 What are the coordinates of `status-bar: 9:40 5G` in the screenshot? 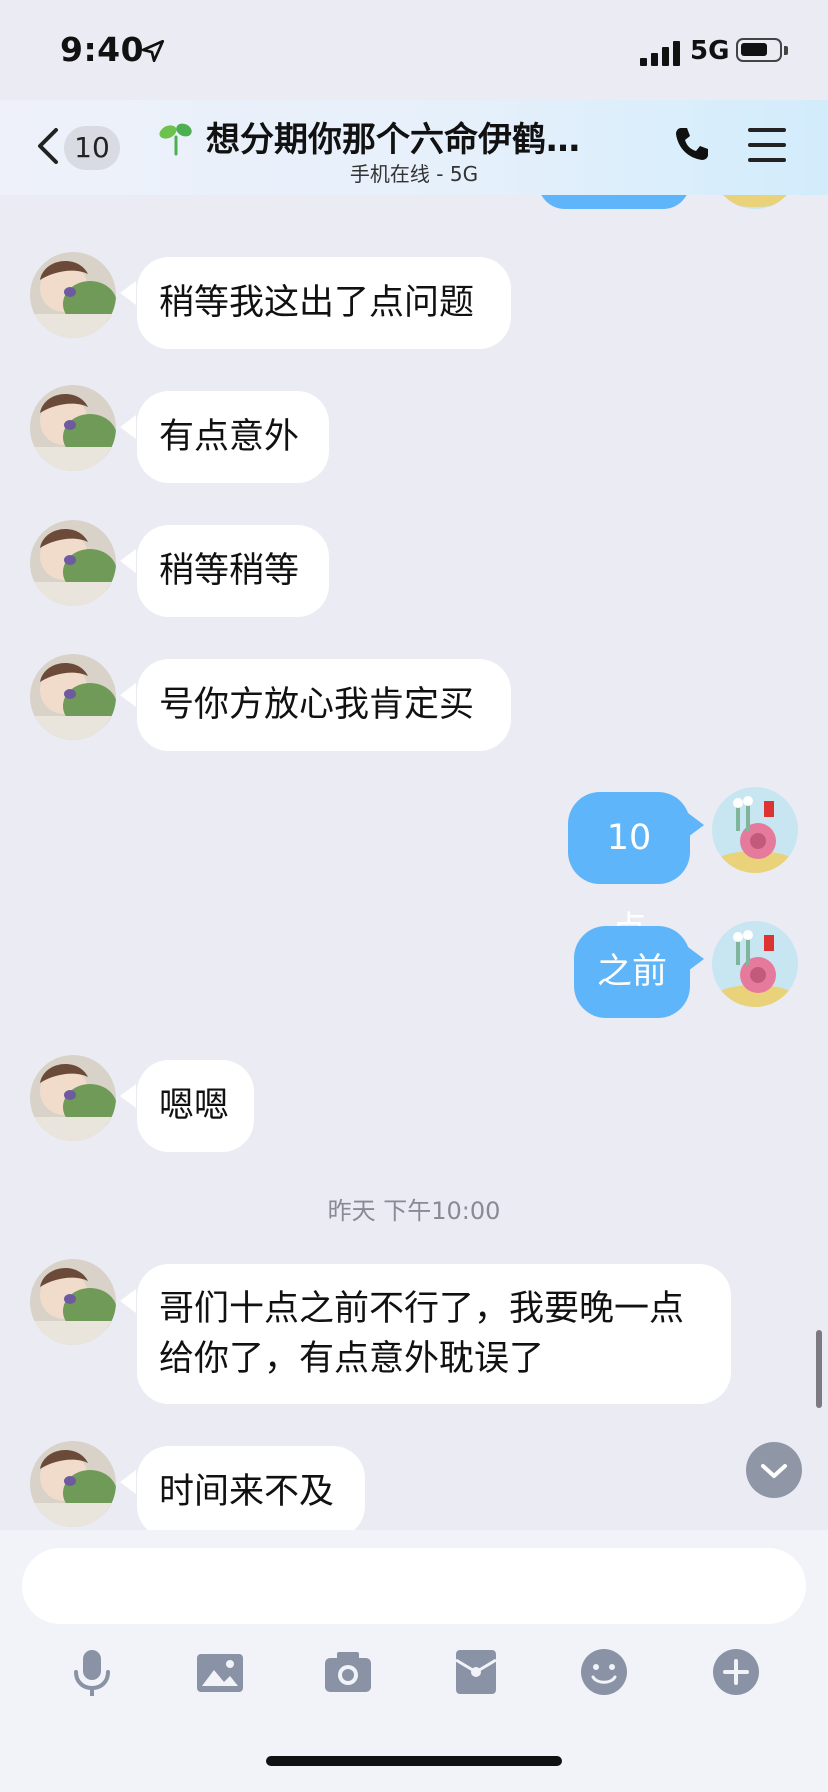 It's located at (414, 50).